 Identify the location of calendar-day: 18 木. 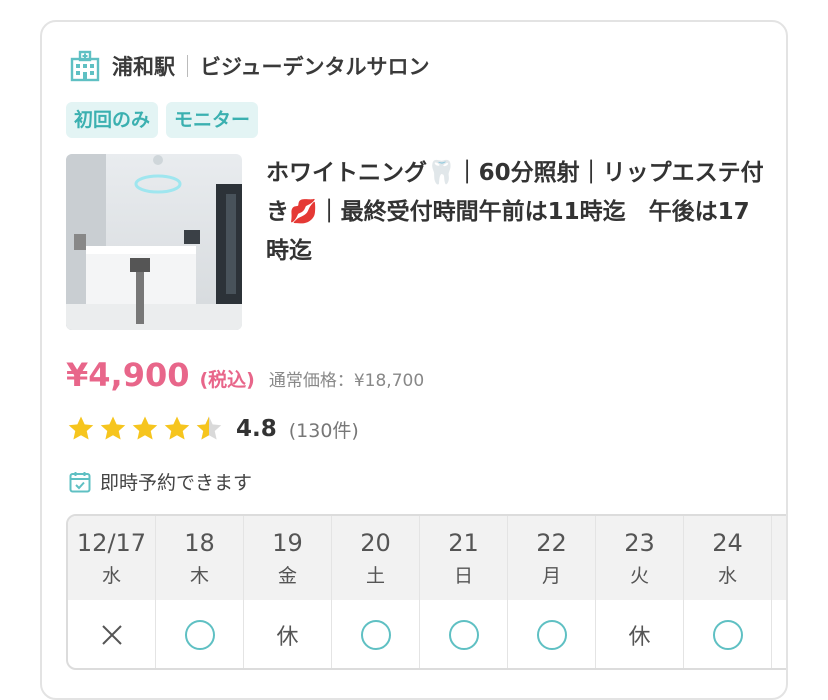
(200, 592).